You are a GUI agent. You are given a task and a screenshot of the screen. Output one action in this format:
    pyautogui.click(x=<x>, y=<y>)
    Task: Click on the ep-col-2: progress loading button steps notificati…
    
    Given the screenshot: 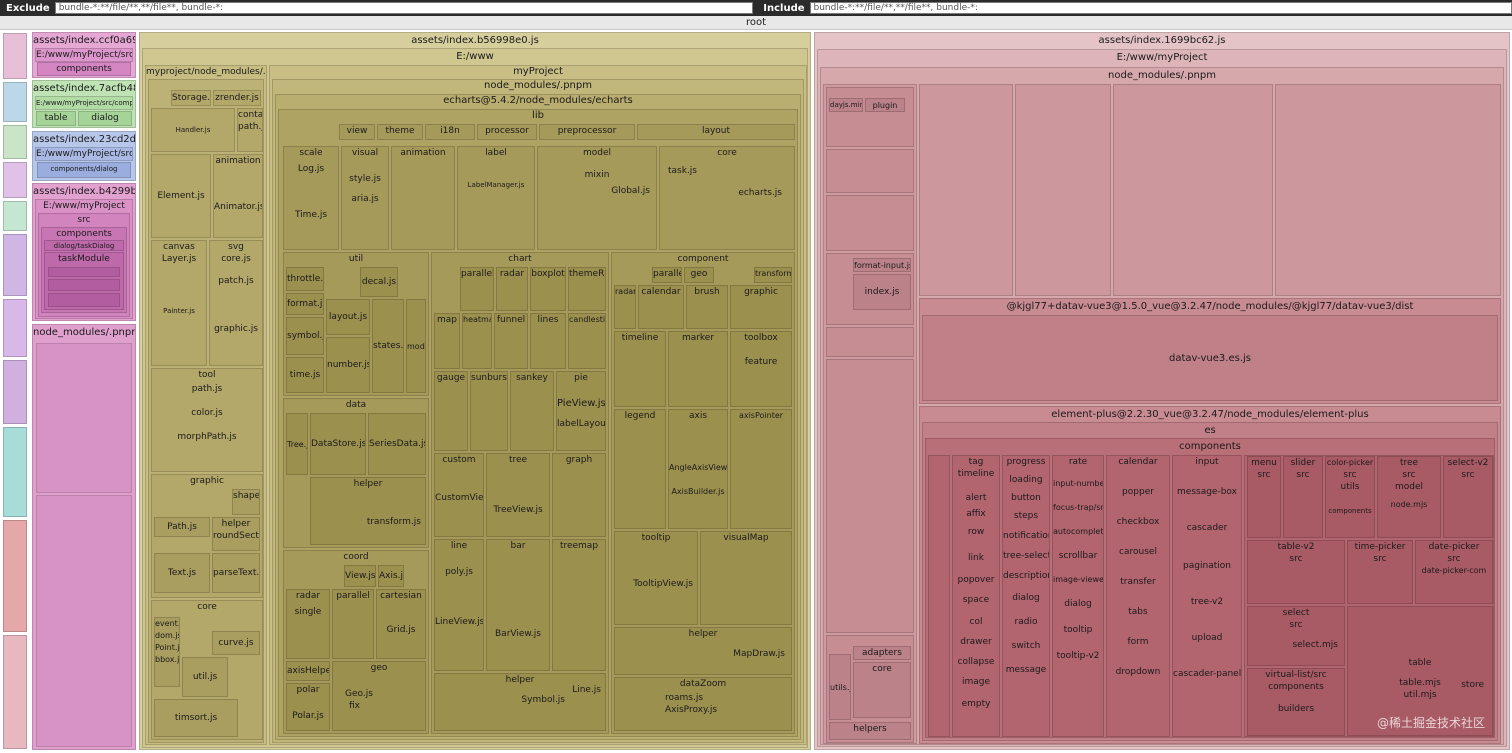 What is the action you would take?
    pyautogui.click(x=1026, y=596)
    